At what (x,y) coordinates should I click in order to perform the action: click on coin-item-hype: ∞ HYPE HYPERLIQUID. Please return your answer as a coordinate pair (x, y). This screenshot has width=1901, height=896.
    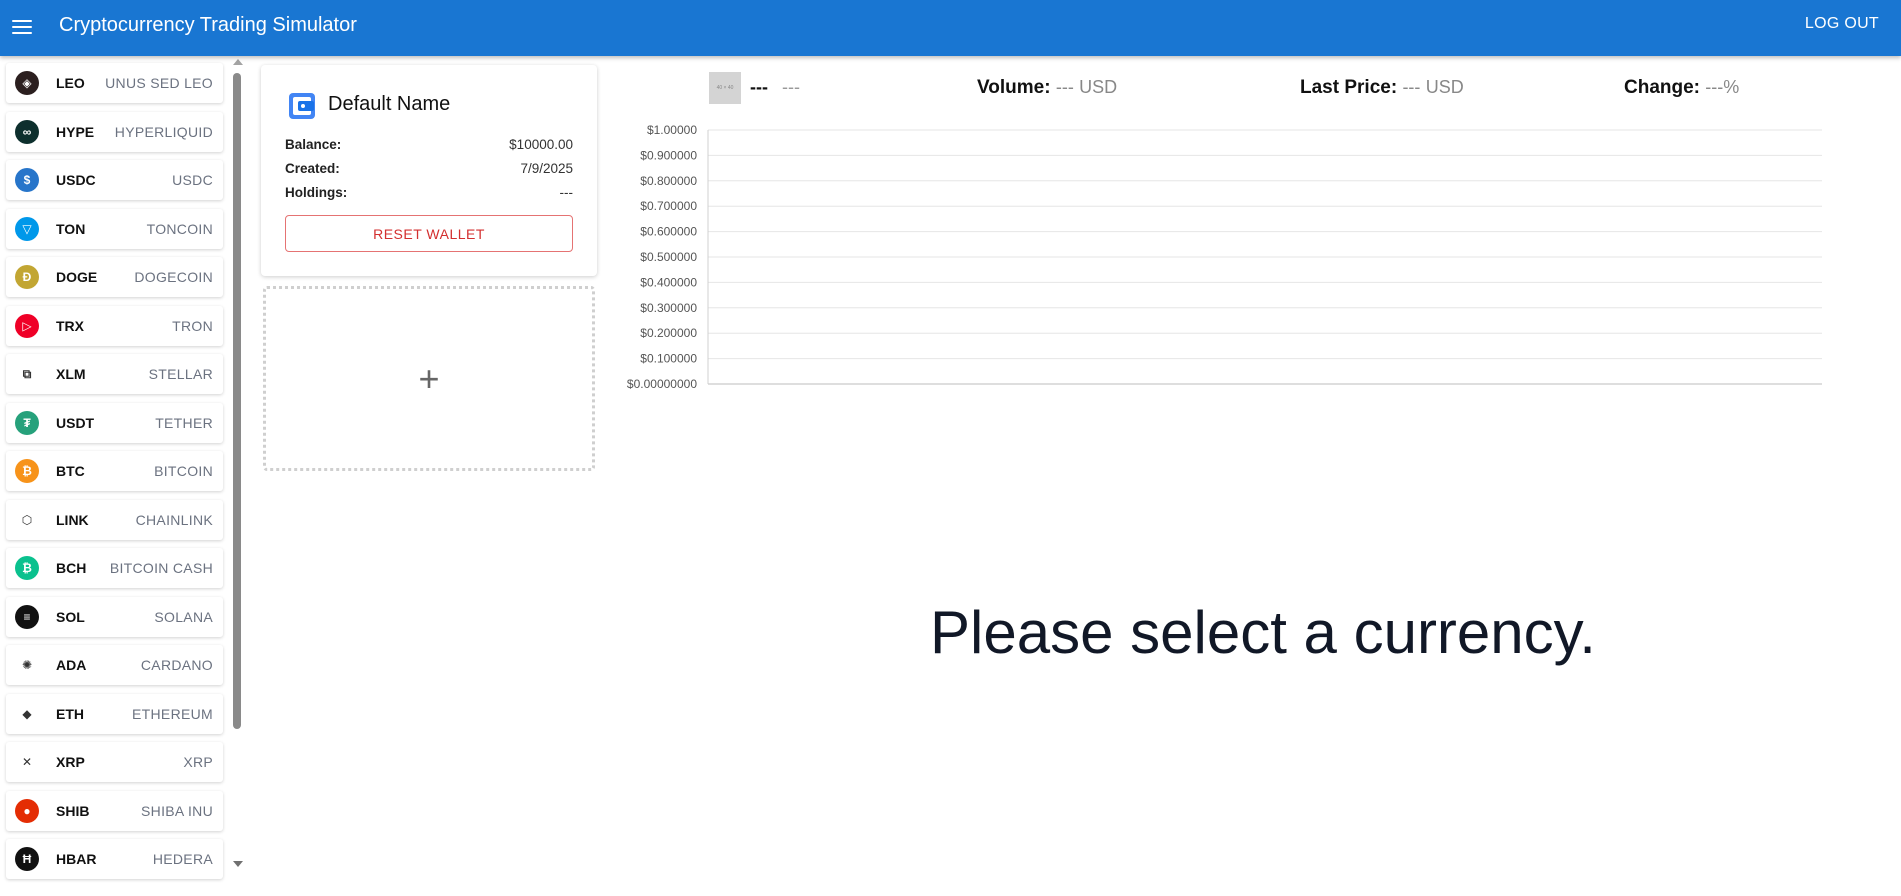
    Looking at the image, I should click on (114, 131).